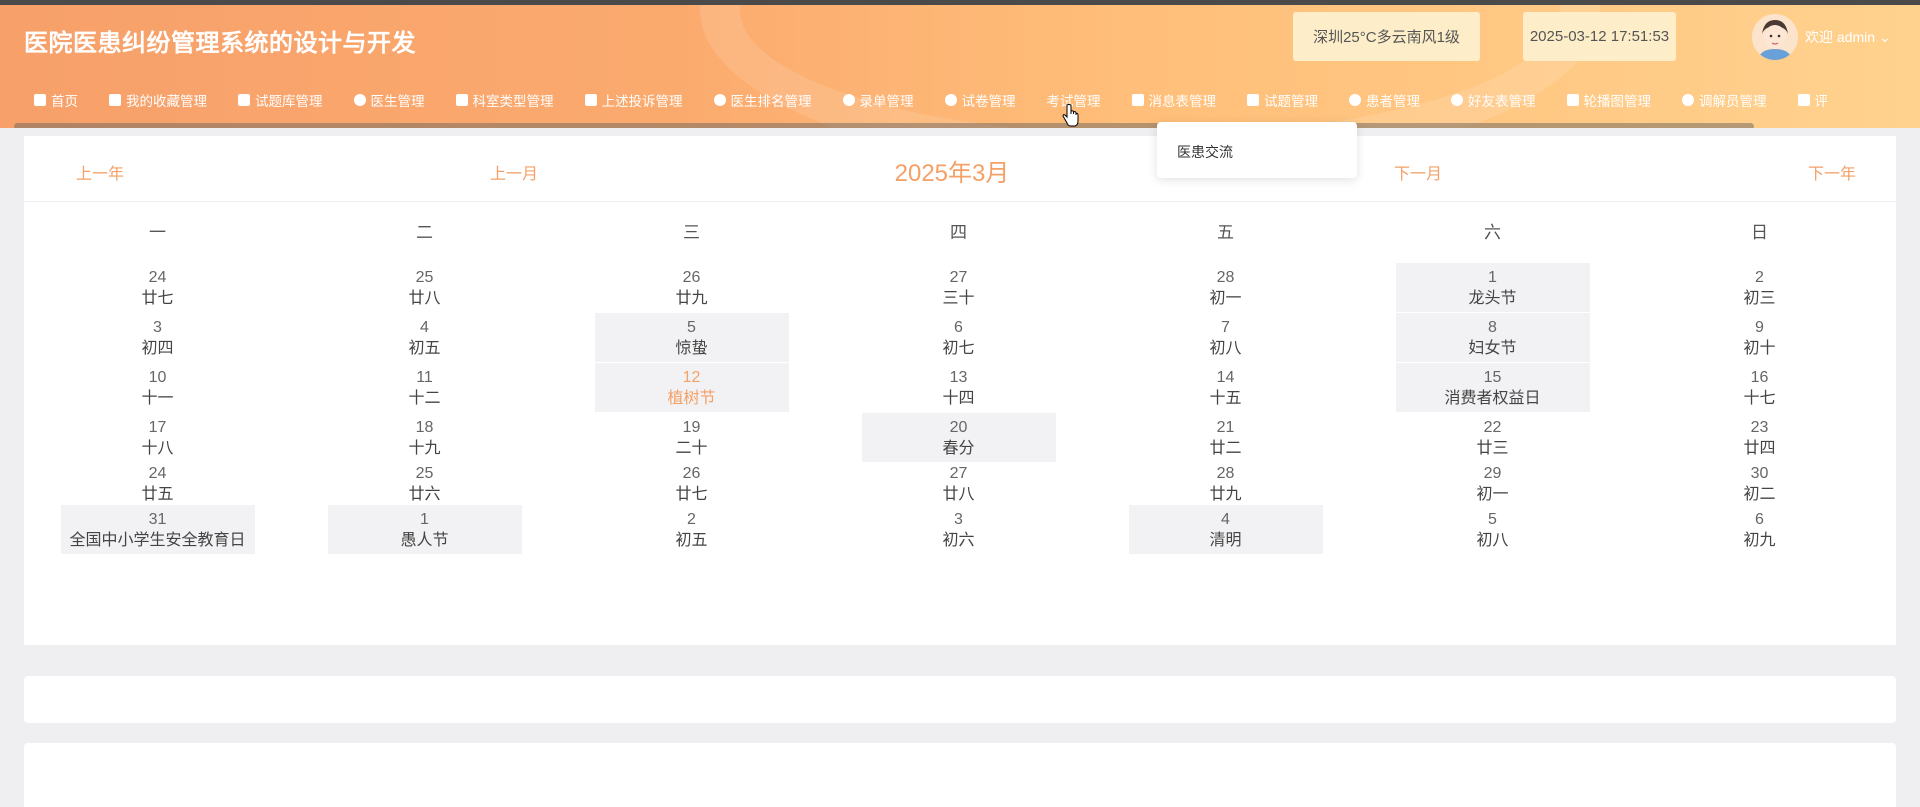 This screenshot has width=1920, height=807. Describe the element at coordinates (959, 483) in the screenshot. I see `calendar-day: 27 廿八` at that location.